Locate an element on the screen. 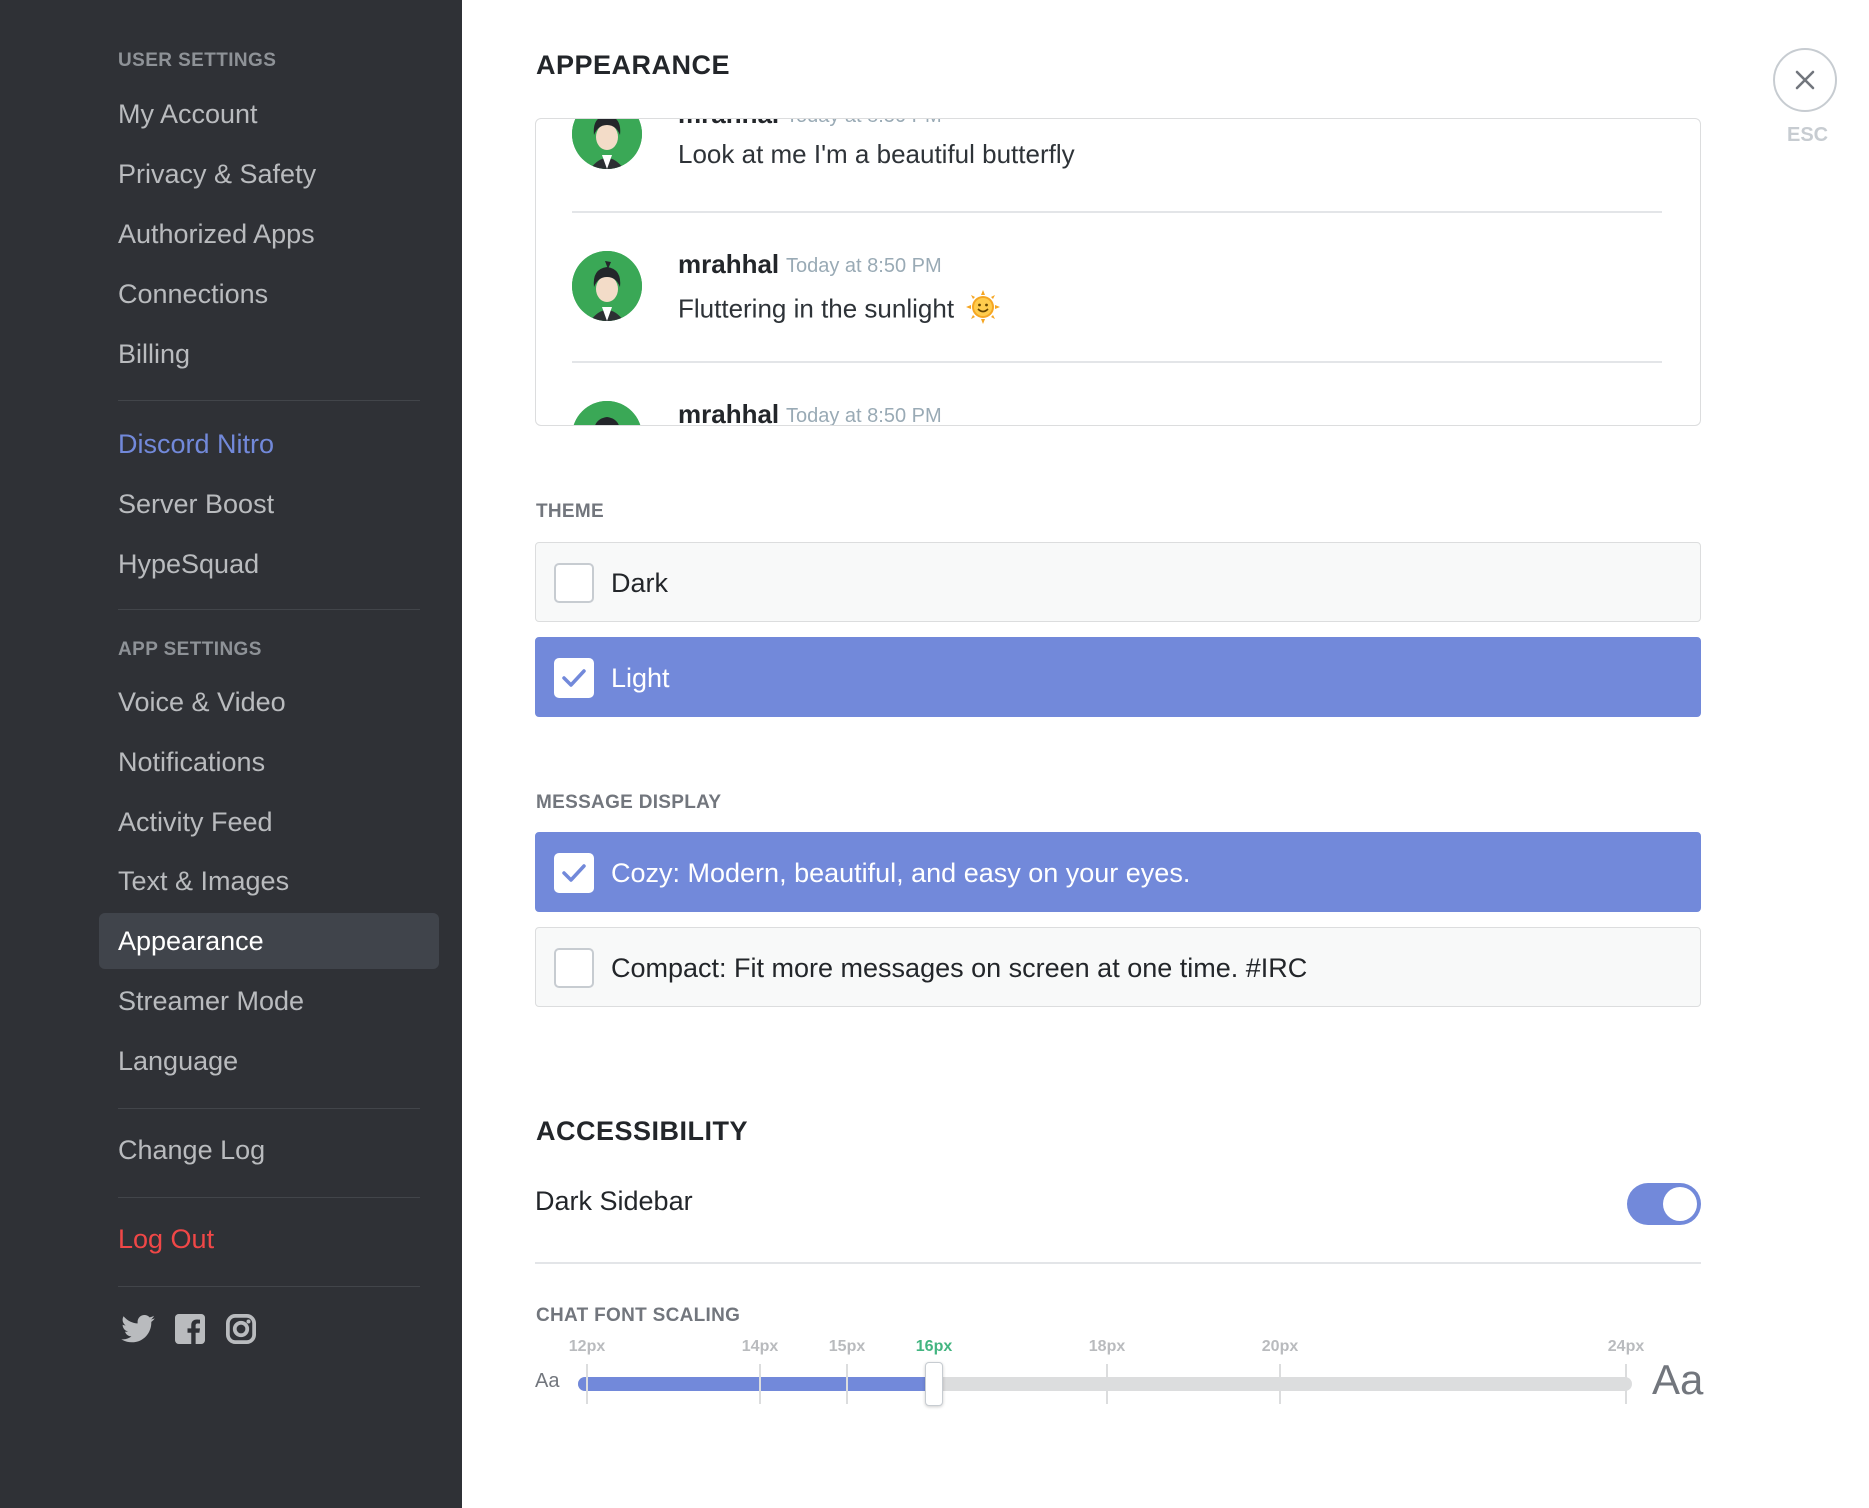 This screenshot has height=1508, width=1869. esc-label: ESC is located at coordinates (1808, 135).